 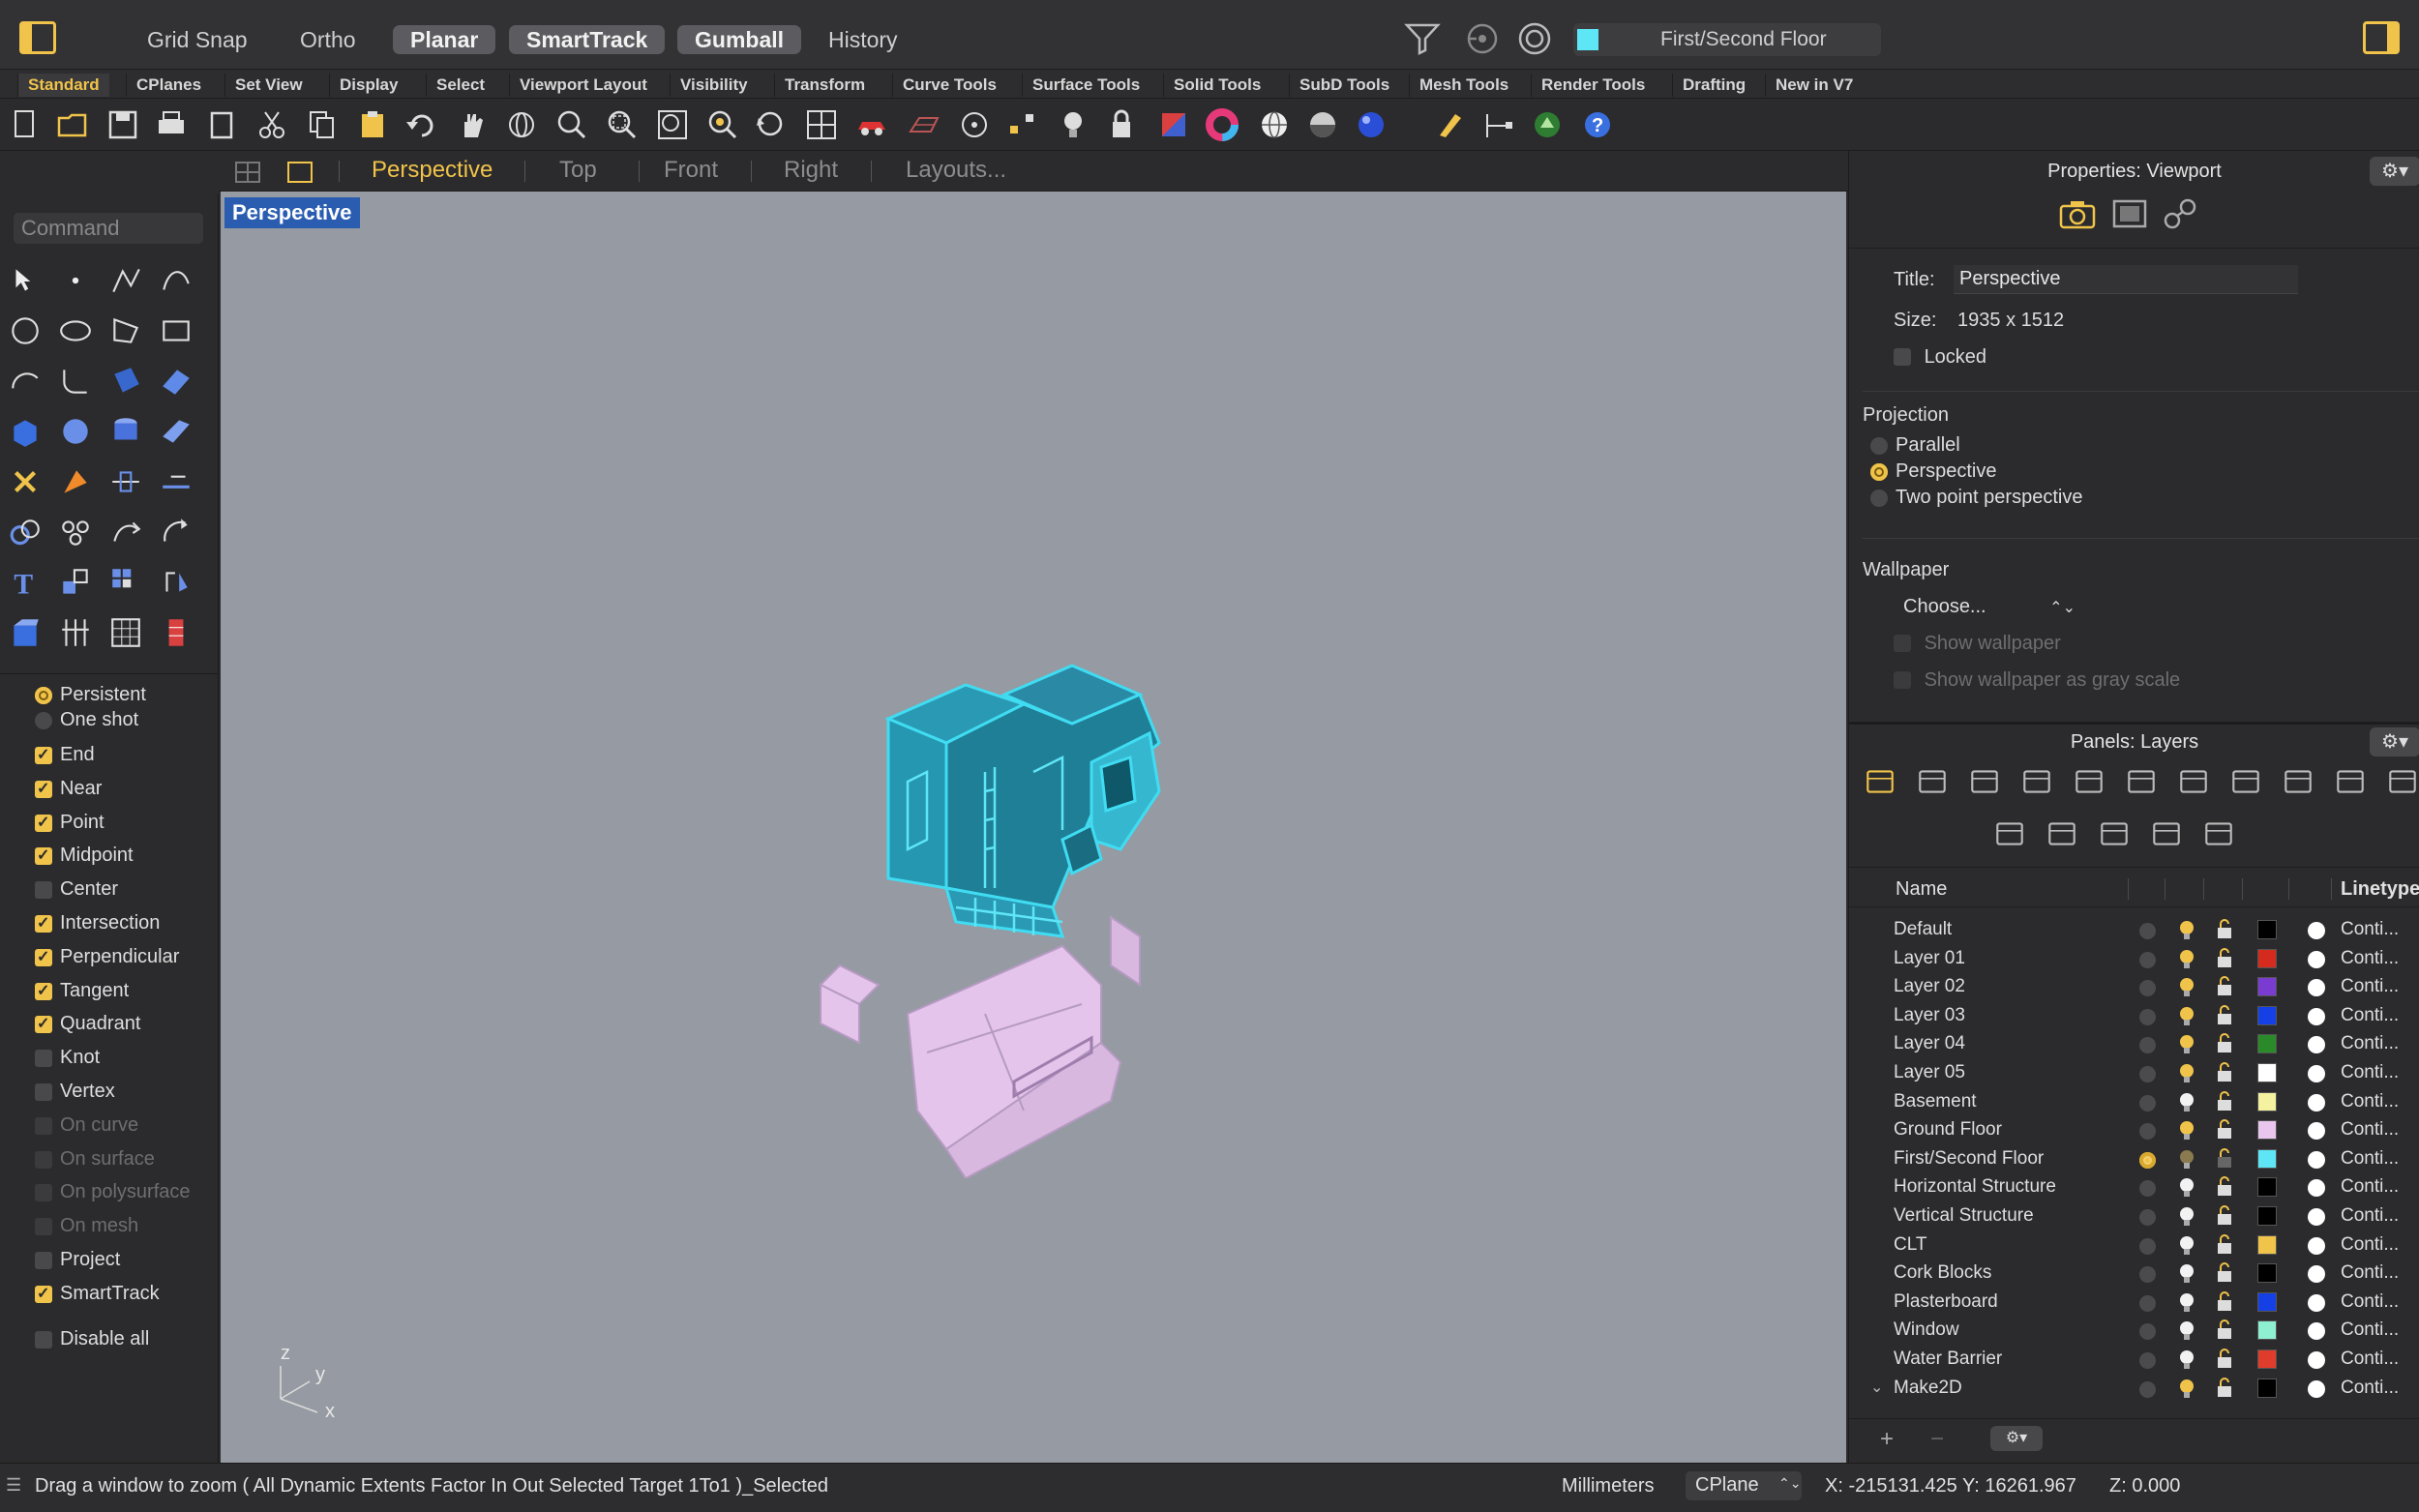 I want to click on fillet-curve-icon, so click(x=76, y=382).